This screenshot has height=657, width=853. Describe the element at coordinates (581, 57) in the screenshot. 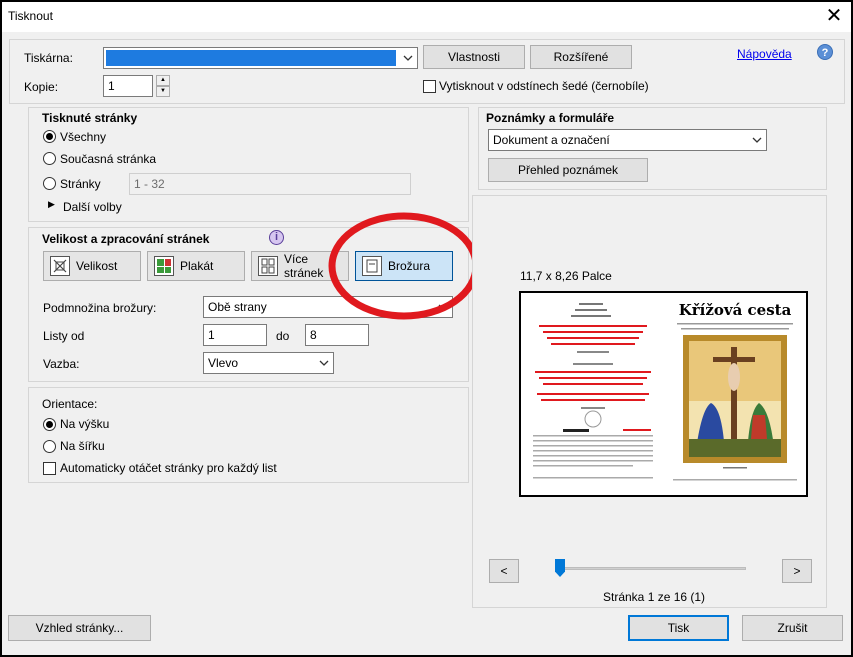

I see `advanced-button: Rozšířené` at that location.